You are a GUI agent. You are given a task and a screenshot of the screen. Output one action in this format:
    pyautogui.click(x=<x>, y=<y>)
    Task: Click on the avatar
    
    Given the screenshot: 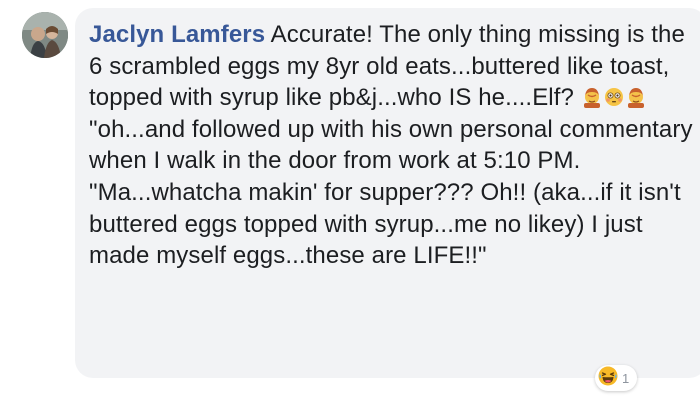 What is the action you would take?
    pyautogui.click(x=45, y=35)
    